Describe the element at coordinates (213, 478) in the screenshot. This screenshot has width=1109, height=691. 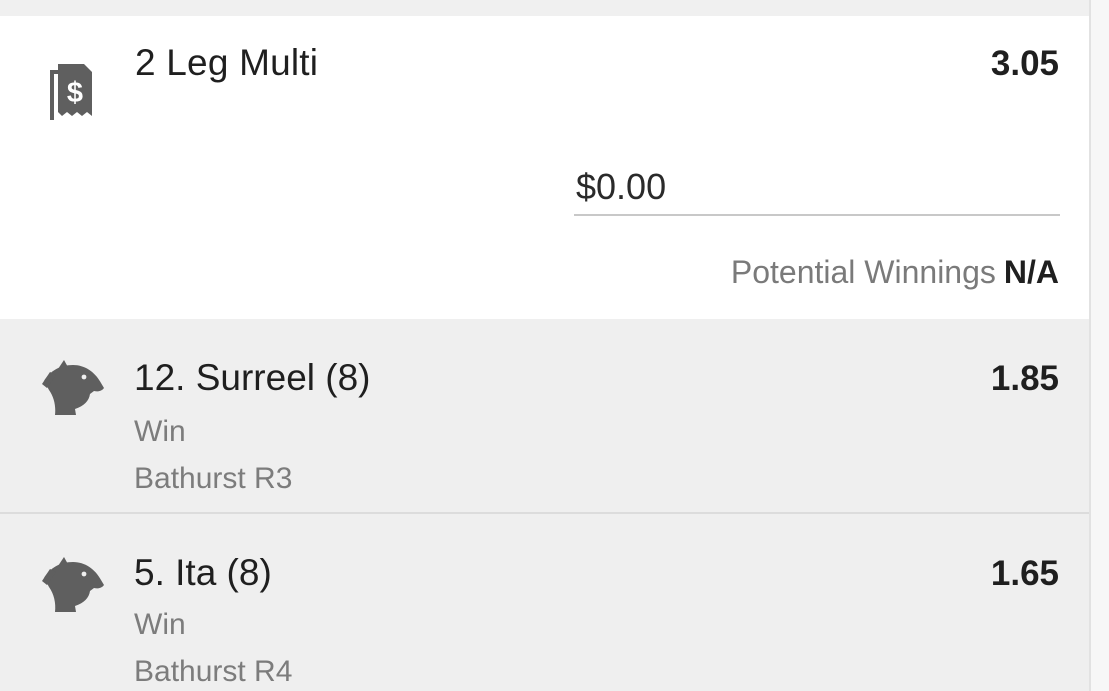
I see `leg-venue: Bathurst R3` at that location.